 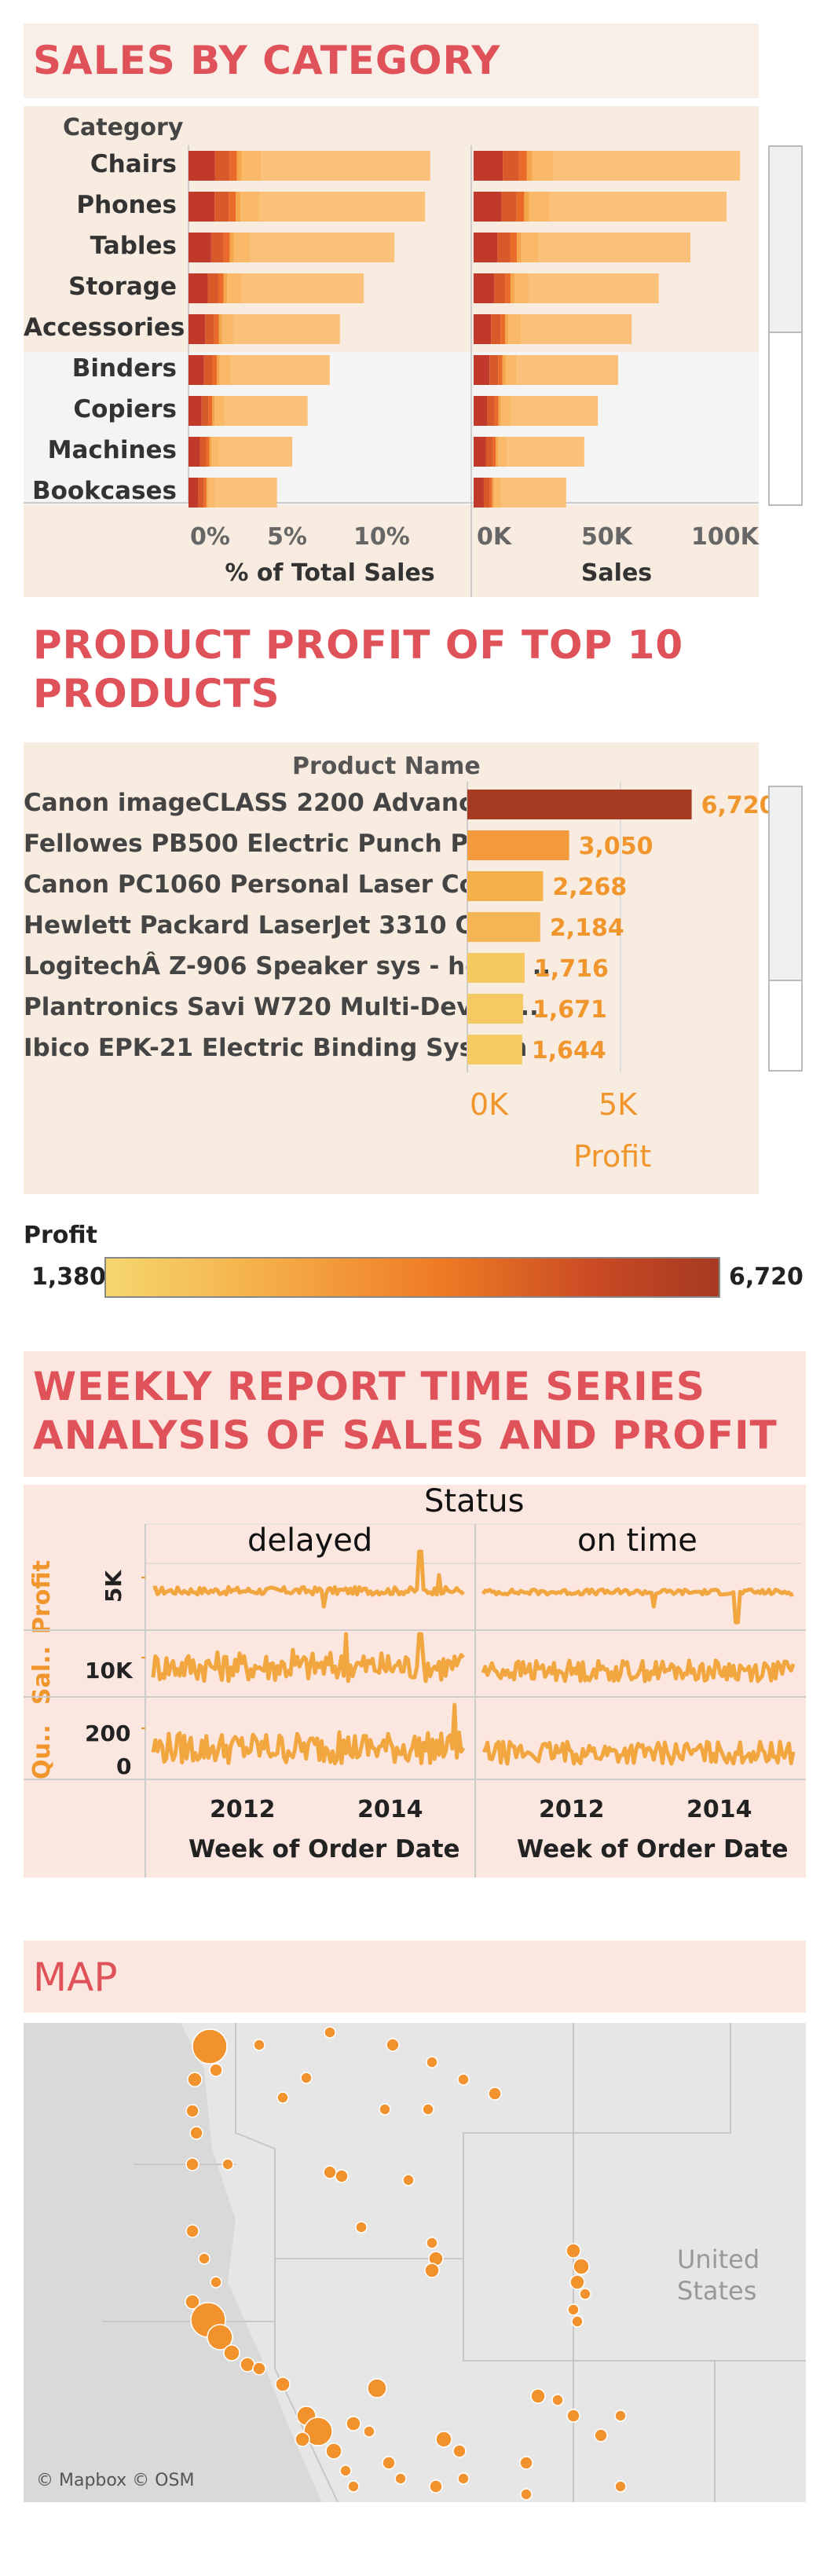 What do you see at coordinates (75, 1978) in the screenshot?
I see `map-title: MAP` at bounding box center [75, 1978].